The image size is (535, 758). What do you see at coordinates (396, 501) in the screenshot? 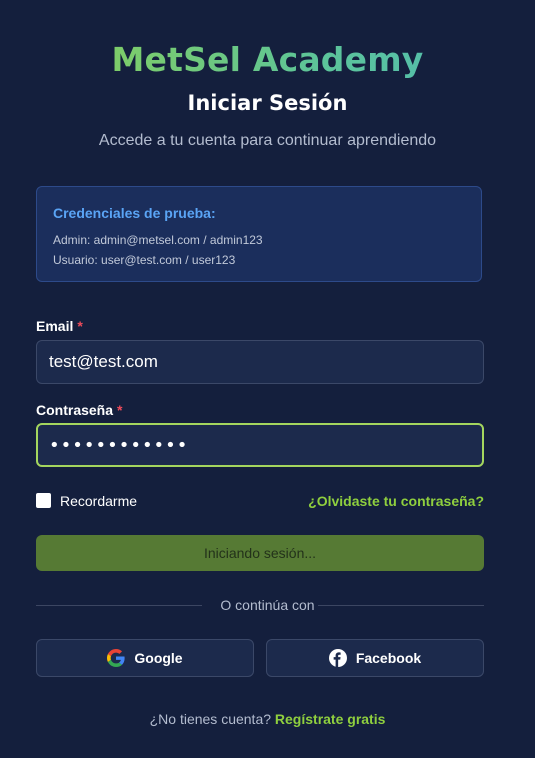
I see `forgot-password-link: ¿Olvidaste tu contraseña?` at bounding box center [396, 501].